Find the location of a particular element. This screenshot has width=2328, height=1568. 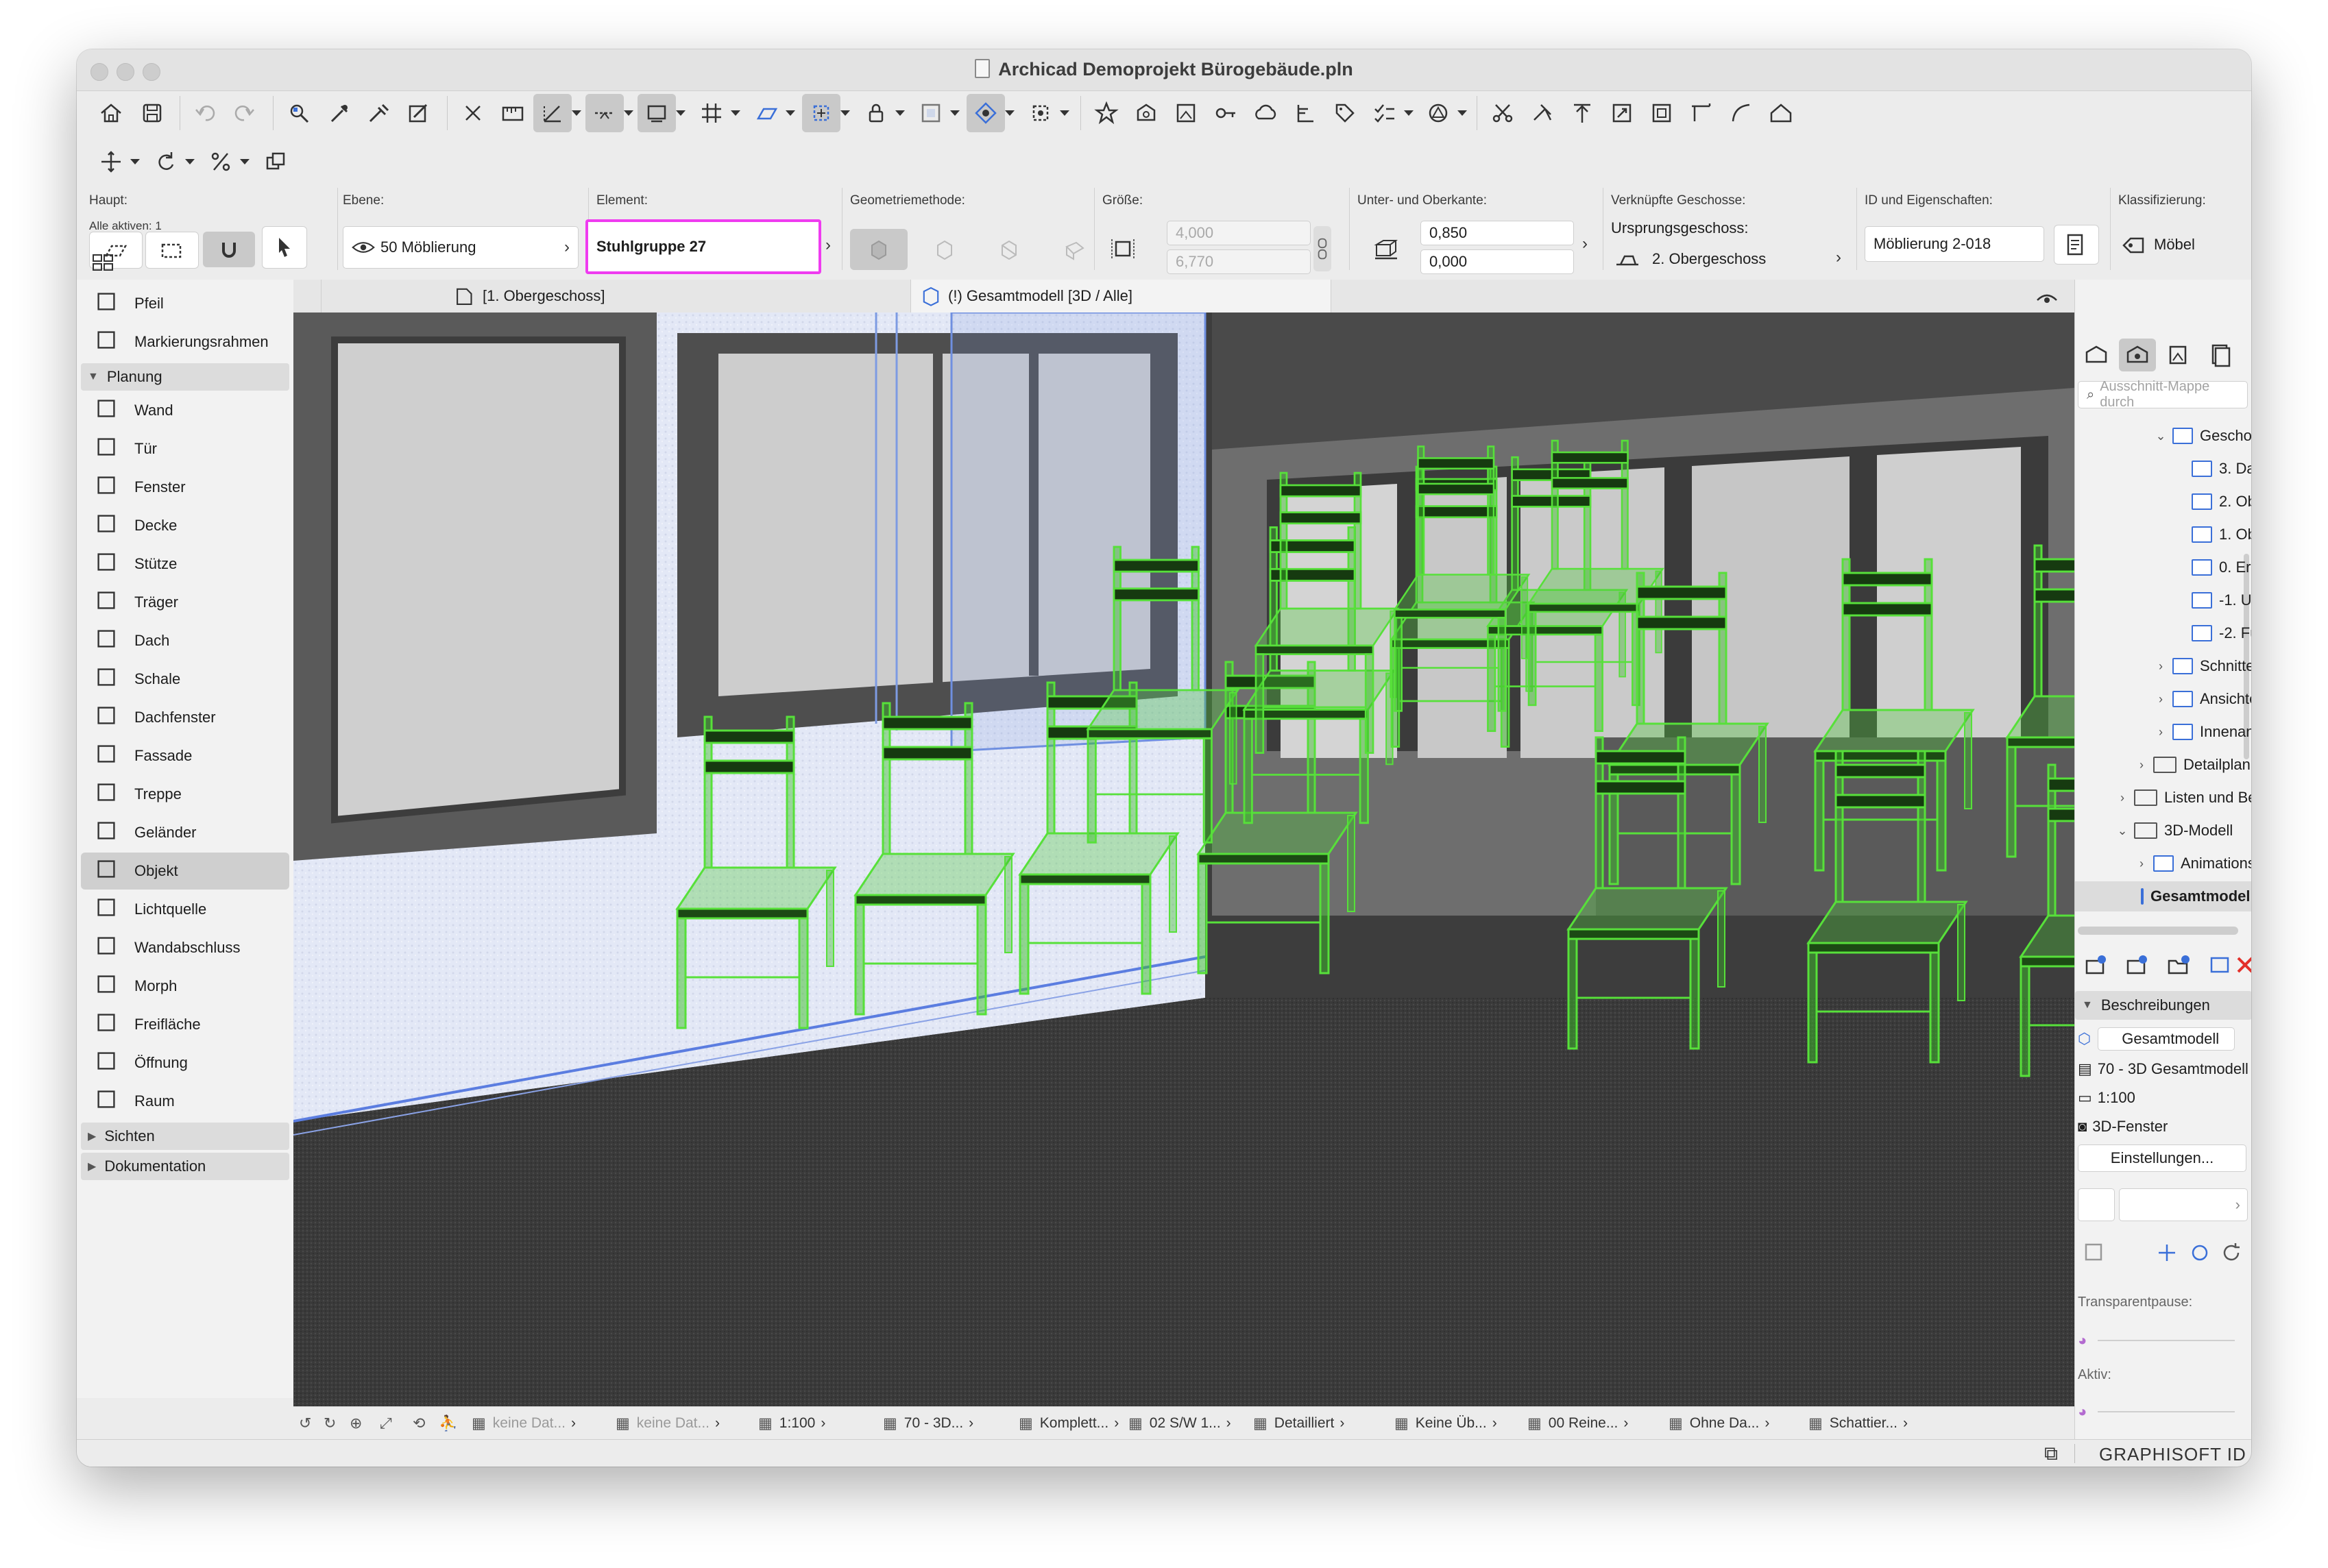

publisher-tab is located at coordinates (2219, 355).